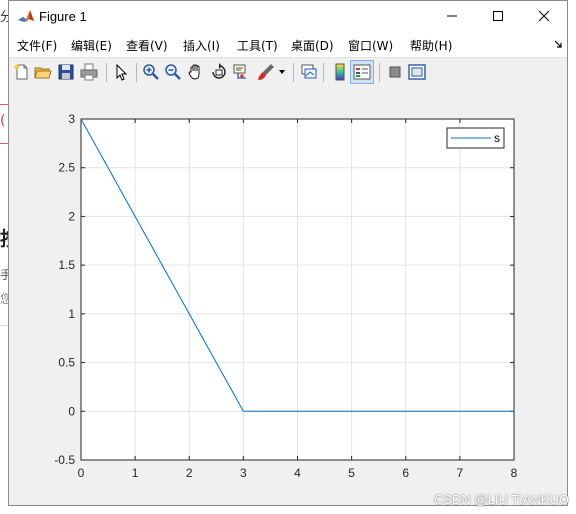  Describe the element at coordinates (282, 72) in the screenshot. I see `brush-dropdown-arrow-icon` at that location.